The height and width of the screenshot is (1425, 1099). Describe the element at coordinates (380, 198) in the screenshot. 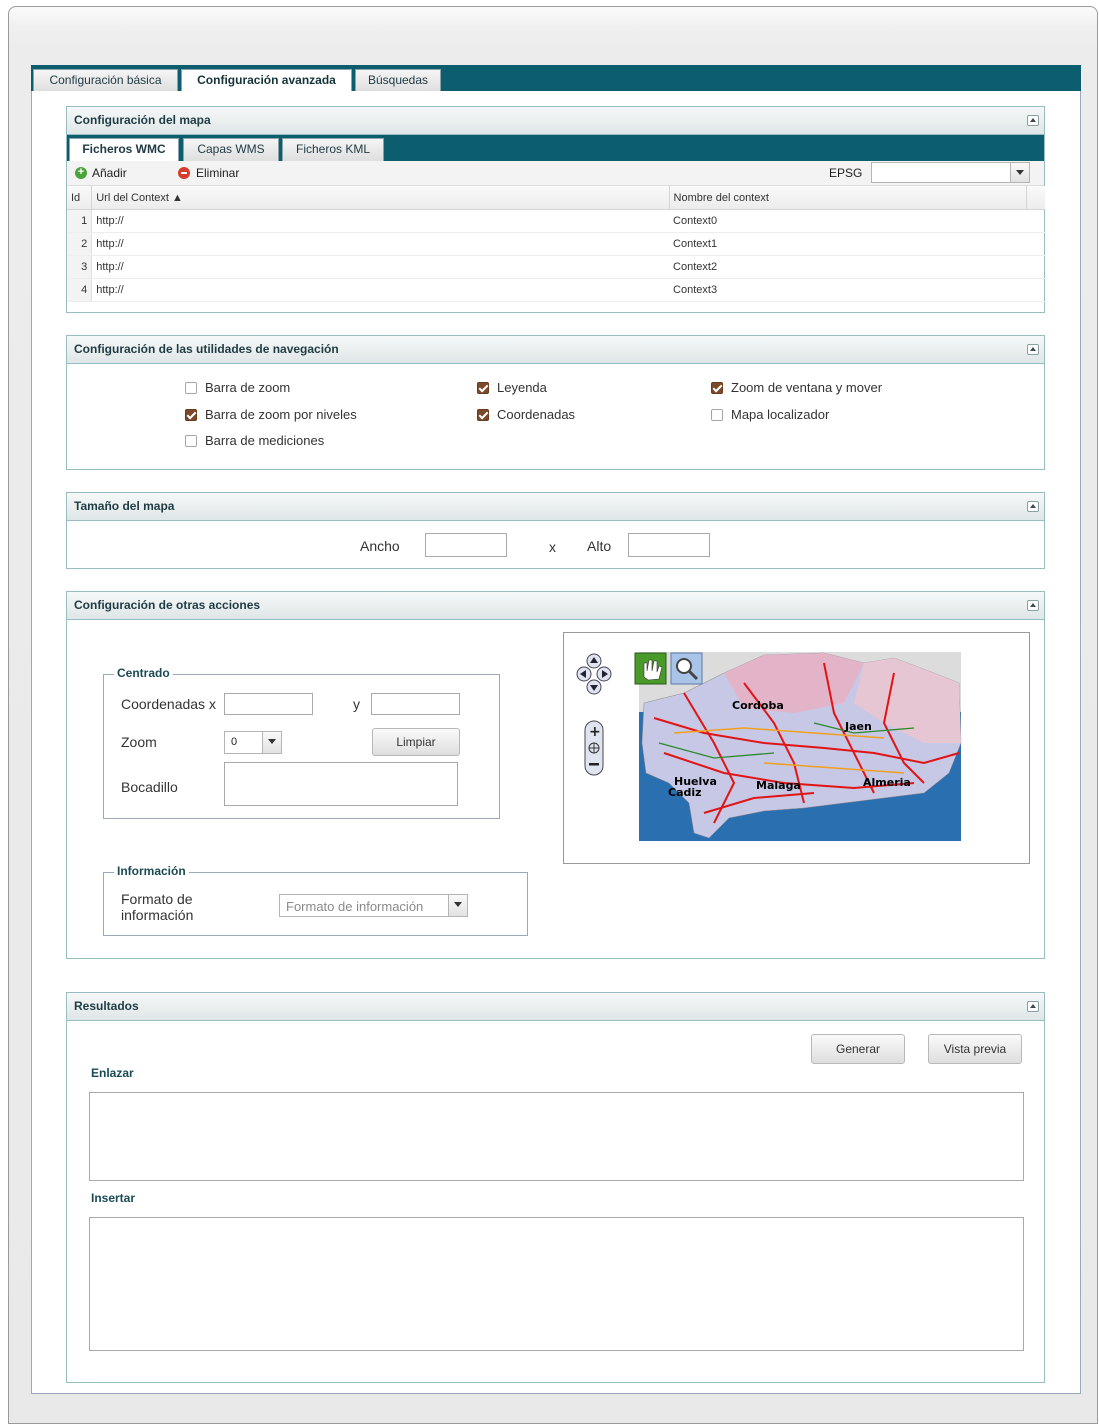

I see `col-header-url: Url del Context ▲` at that location.